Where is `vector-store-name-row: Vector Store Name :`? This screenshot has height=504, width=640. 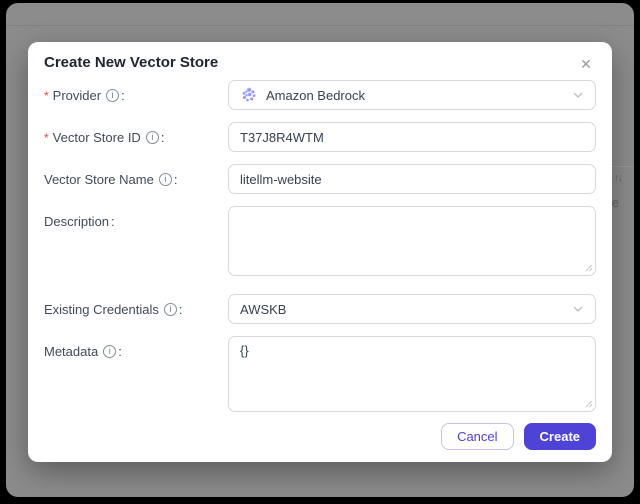
vector-store-name-row: Vector Store Name : is located at coordinates (320, 179).